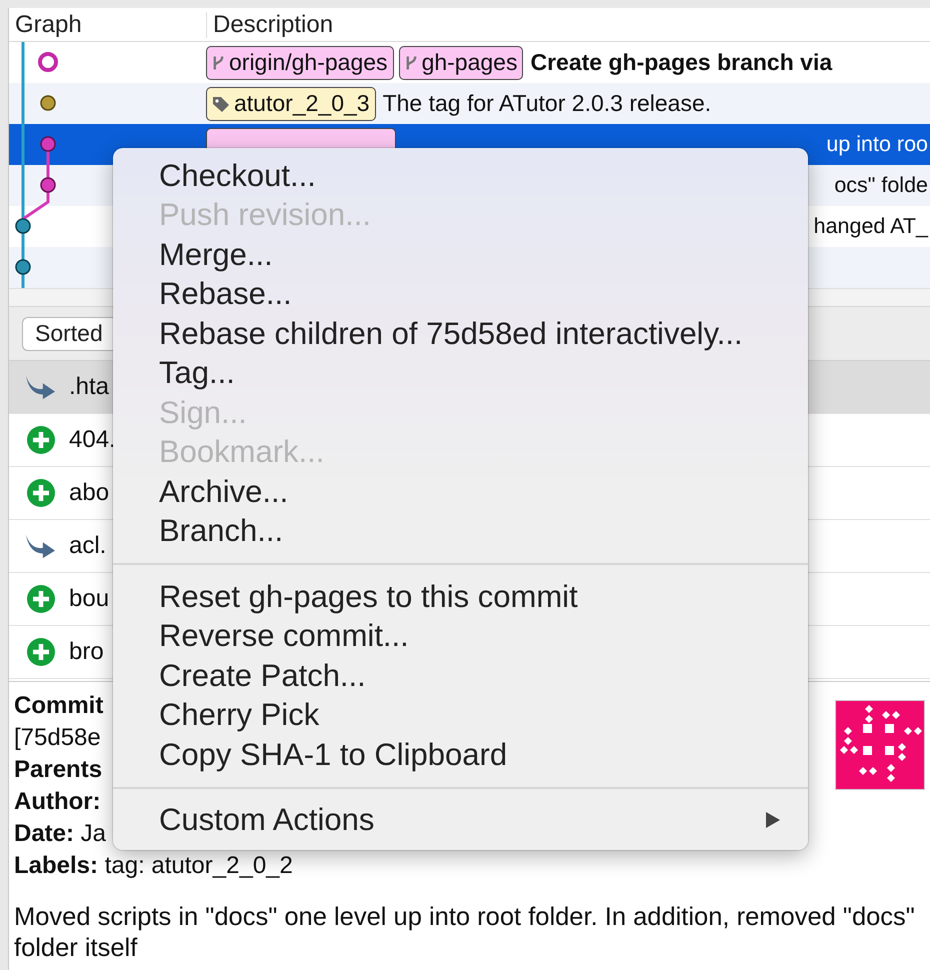 Image resolution: width=930 pixels, height=970 pixels. Describe the element at coordinates (547, 103) in the screenshot. I see `commit-message: The tag for ATutor 2.0.3 release.` at that location.